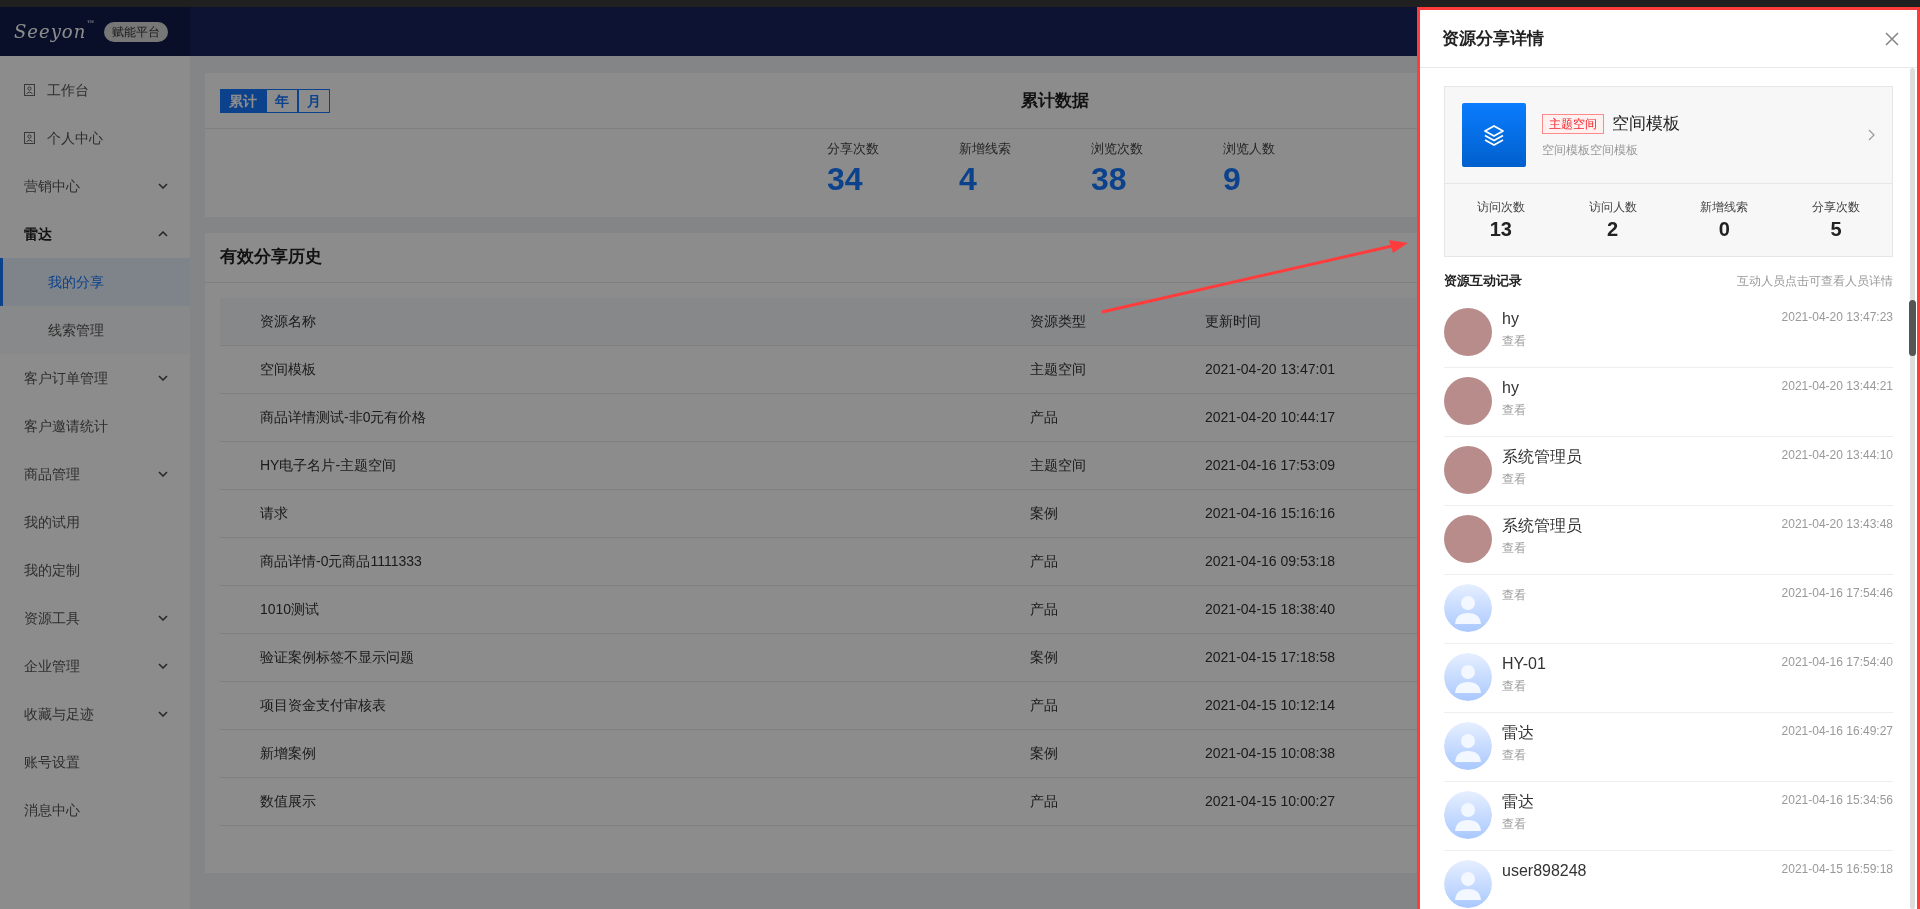 The image size is (1920, 909). I want to click on metric-label: 分享次数, so click(1836, 207).